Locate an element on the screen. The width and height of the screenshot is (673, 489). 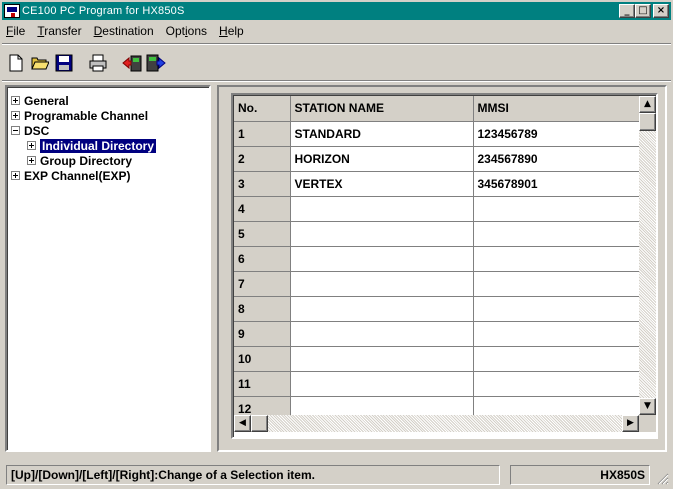
menu-transfer: Transfer is located at coordinates (59, 31).